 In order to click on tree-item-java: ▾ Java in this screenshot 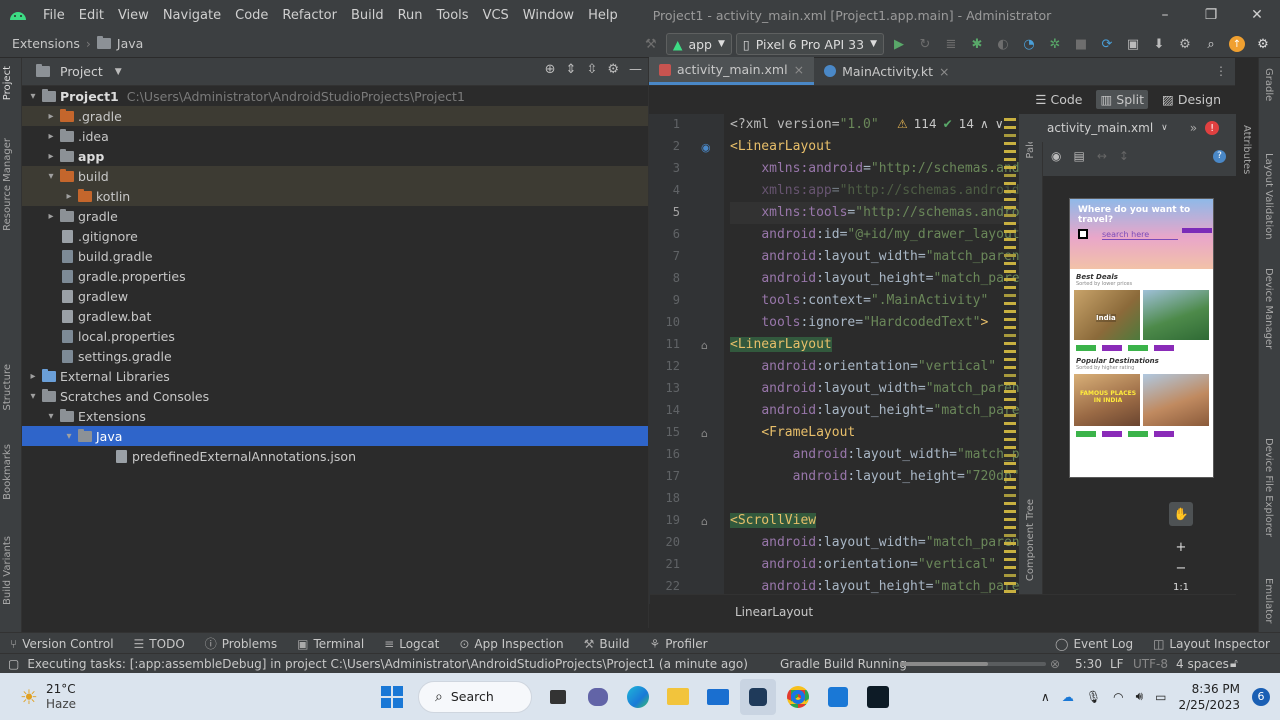, I will do `click(335, 436)`.